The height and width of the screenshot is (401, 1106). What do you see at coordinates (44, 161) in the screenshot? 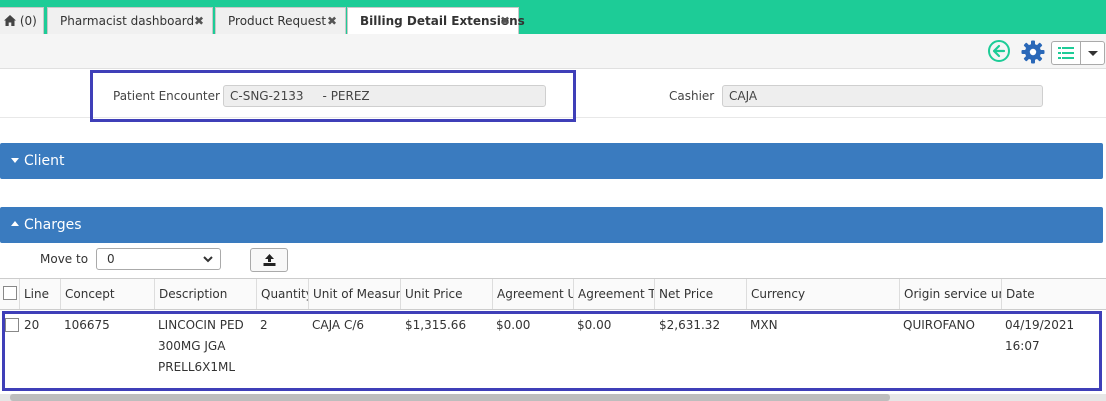
I see `section-title: Client` at bounding box center [44, 161].